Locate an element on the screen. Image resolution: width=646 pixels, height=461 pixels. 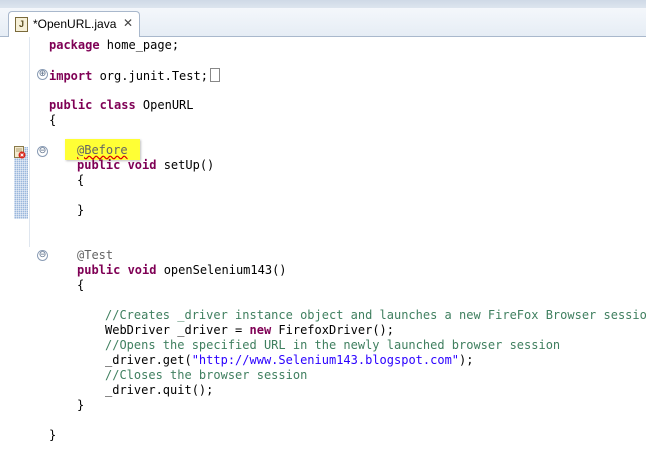
code-line-before: @Before is located at coordinates (102, 149).